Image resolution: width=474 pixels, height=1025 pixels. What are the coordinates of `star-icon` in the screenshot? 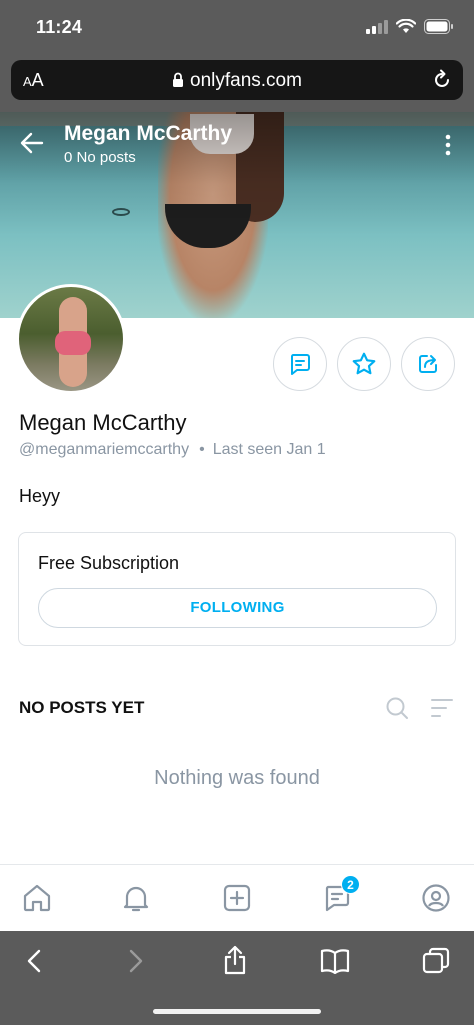 It's located at (364, 363).